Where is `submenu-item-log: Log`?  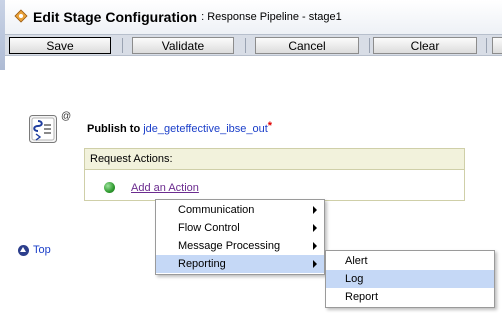 submenu-item-log: Log is located at coordinates (410, 279).